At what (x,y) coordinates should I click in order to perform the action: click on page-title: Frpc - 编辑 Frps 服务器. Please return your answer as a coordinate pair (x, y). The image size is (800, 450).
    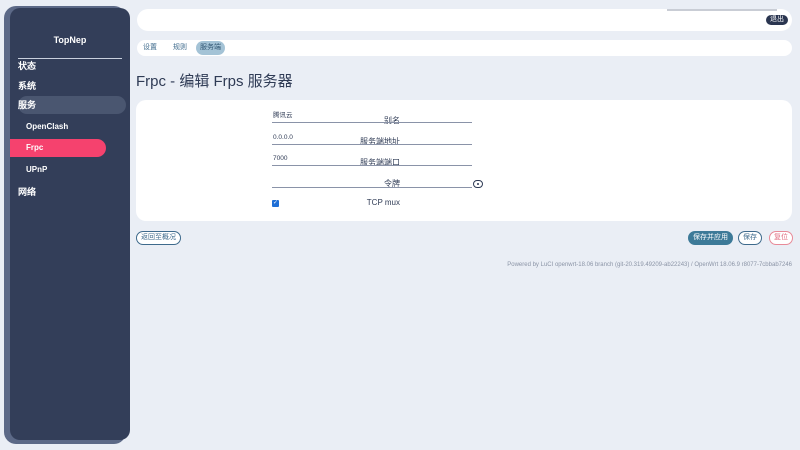
    Looking at the image, I should click on (214, 81).